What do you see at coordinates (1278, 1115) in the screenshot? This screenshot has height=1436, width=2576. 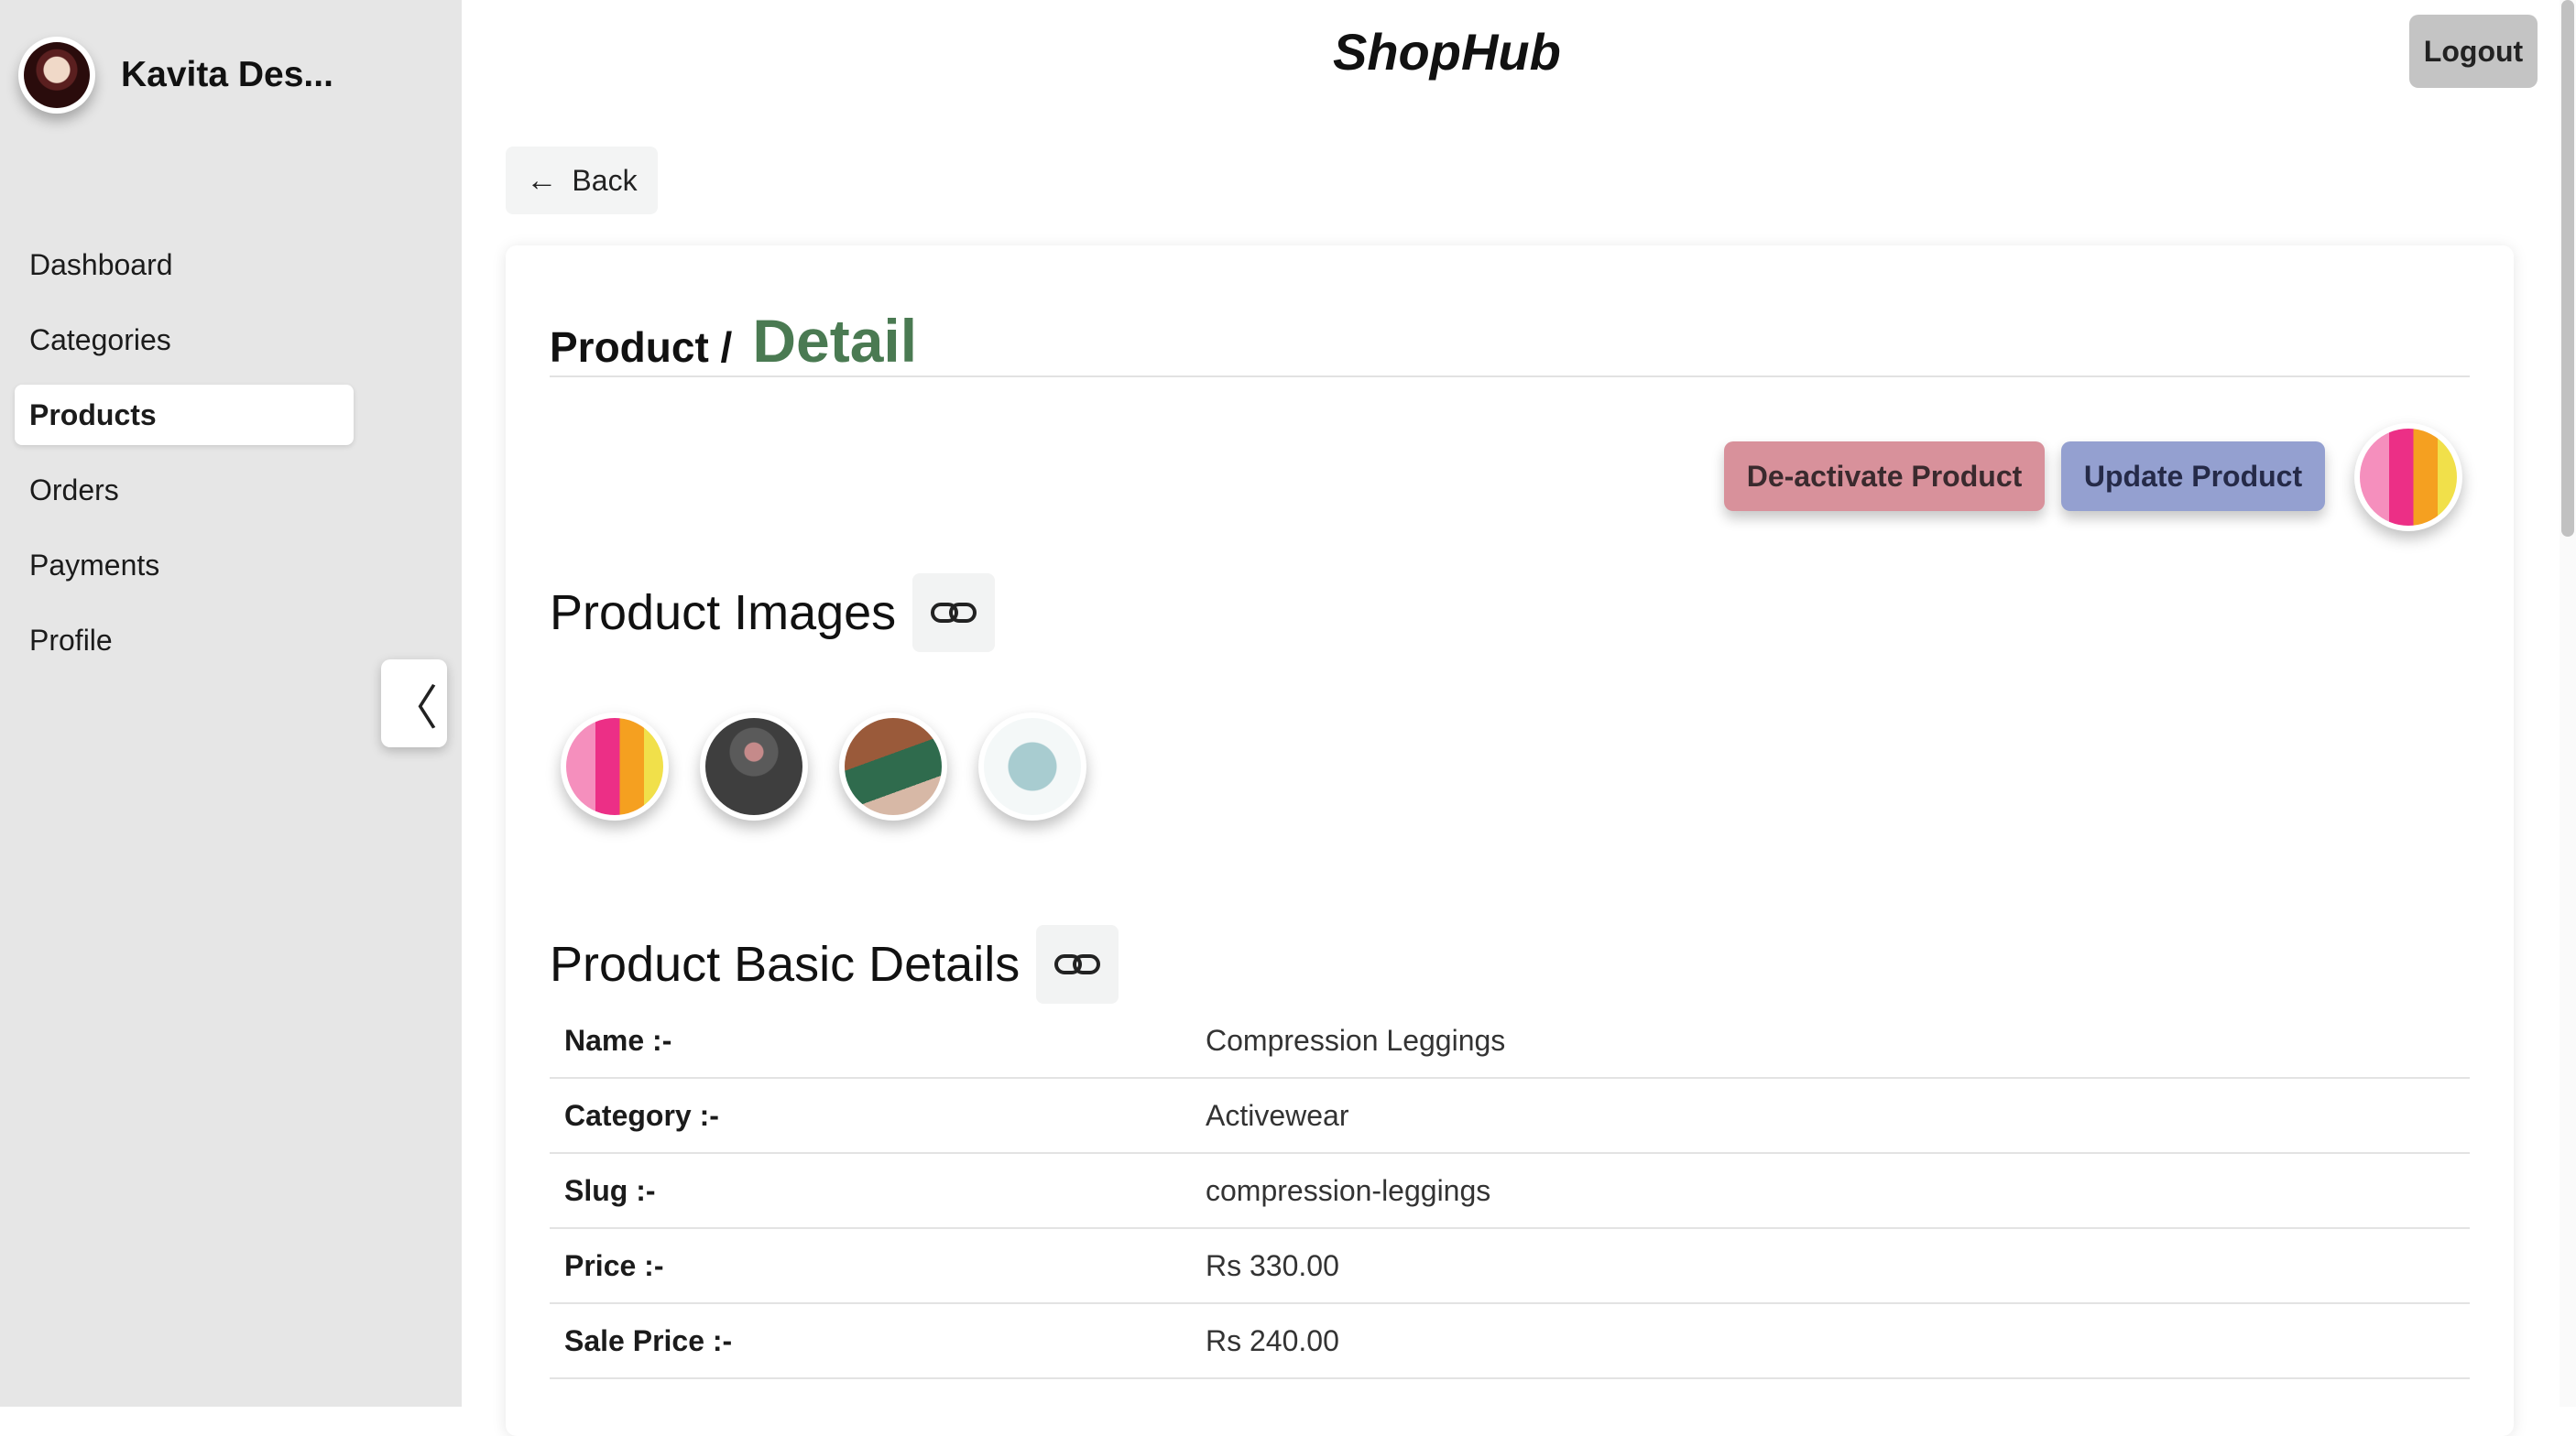 I see `detail-value: Activewear` at bounding box center [1278, 1115].